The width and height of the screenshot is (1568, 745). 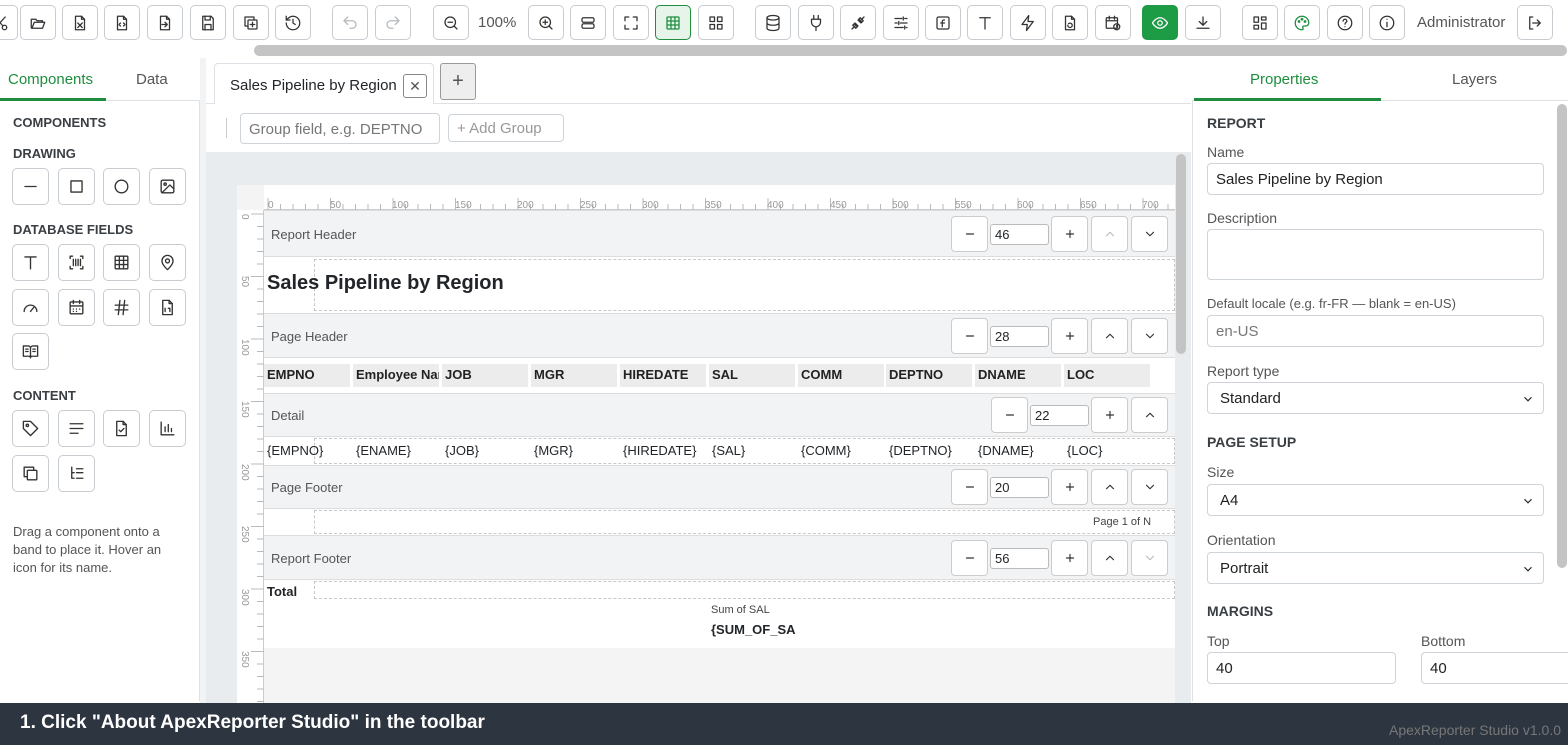 I want to click on detail-field: {COMM}, so click(x=826, y=450).